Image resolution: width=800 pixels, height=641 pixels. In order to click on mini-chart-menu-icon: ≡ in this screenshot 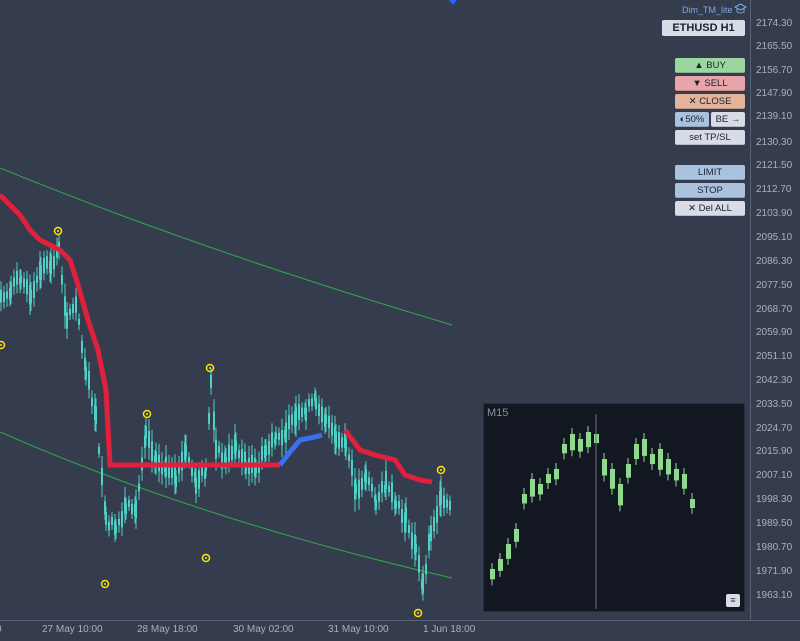, I will do `click(733, 600)`.